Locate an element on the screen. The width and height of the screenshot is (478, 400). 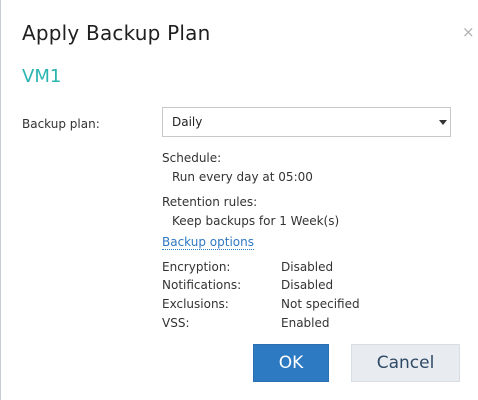
caret-down-icon is located at coordinates (443, 122).